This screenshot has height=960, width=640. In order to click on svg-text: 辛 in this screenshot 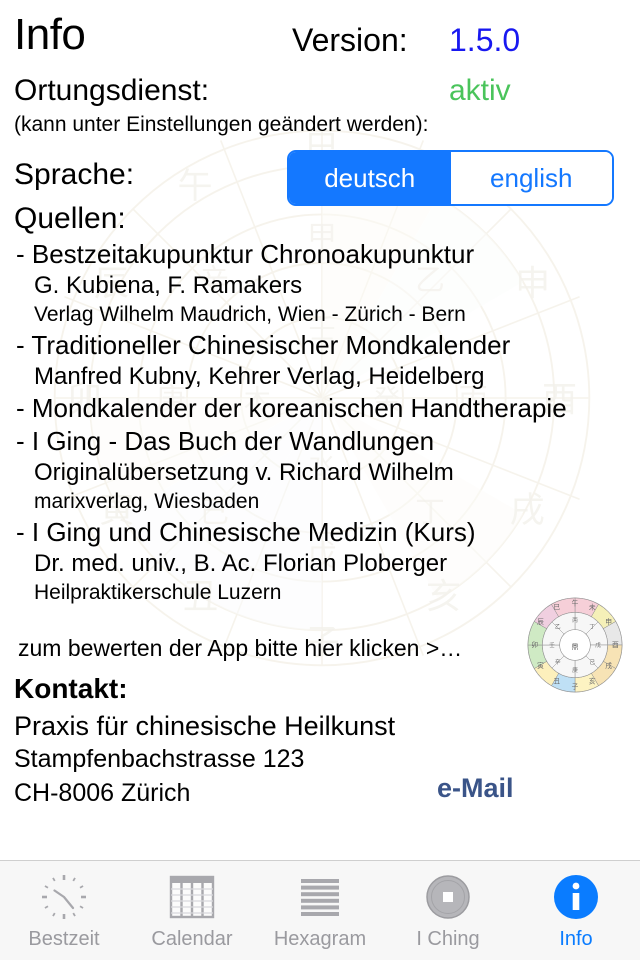, I will do `click(558, 662)`.